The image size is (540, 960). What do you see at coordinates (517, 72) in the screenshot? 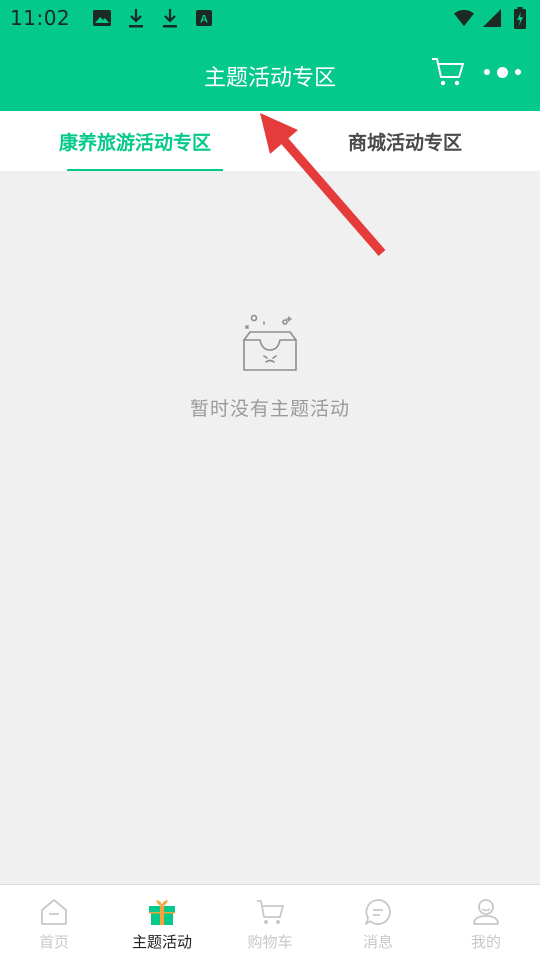
I see `more-dots-right` at bounding box center [517, 72].